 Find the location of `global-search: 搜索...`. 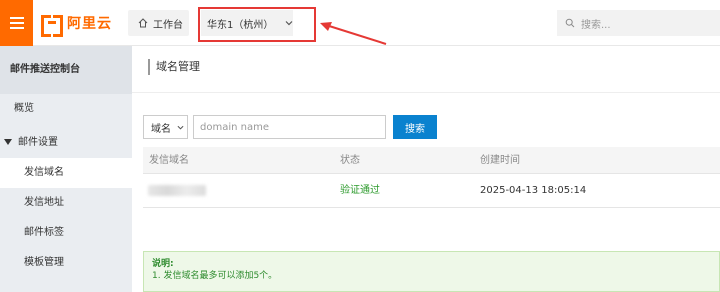

global-search: 搜索... is located at coordinates (638, 23).